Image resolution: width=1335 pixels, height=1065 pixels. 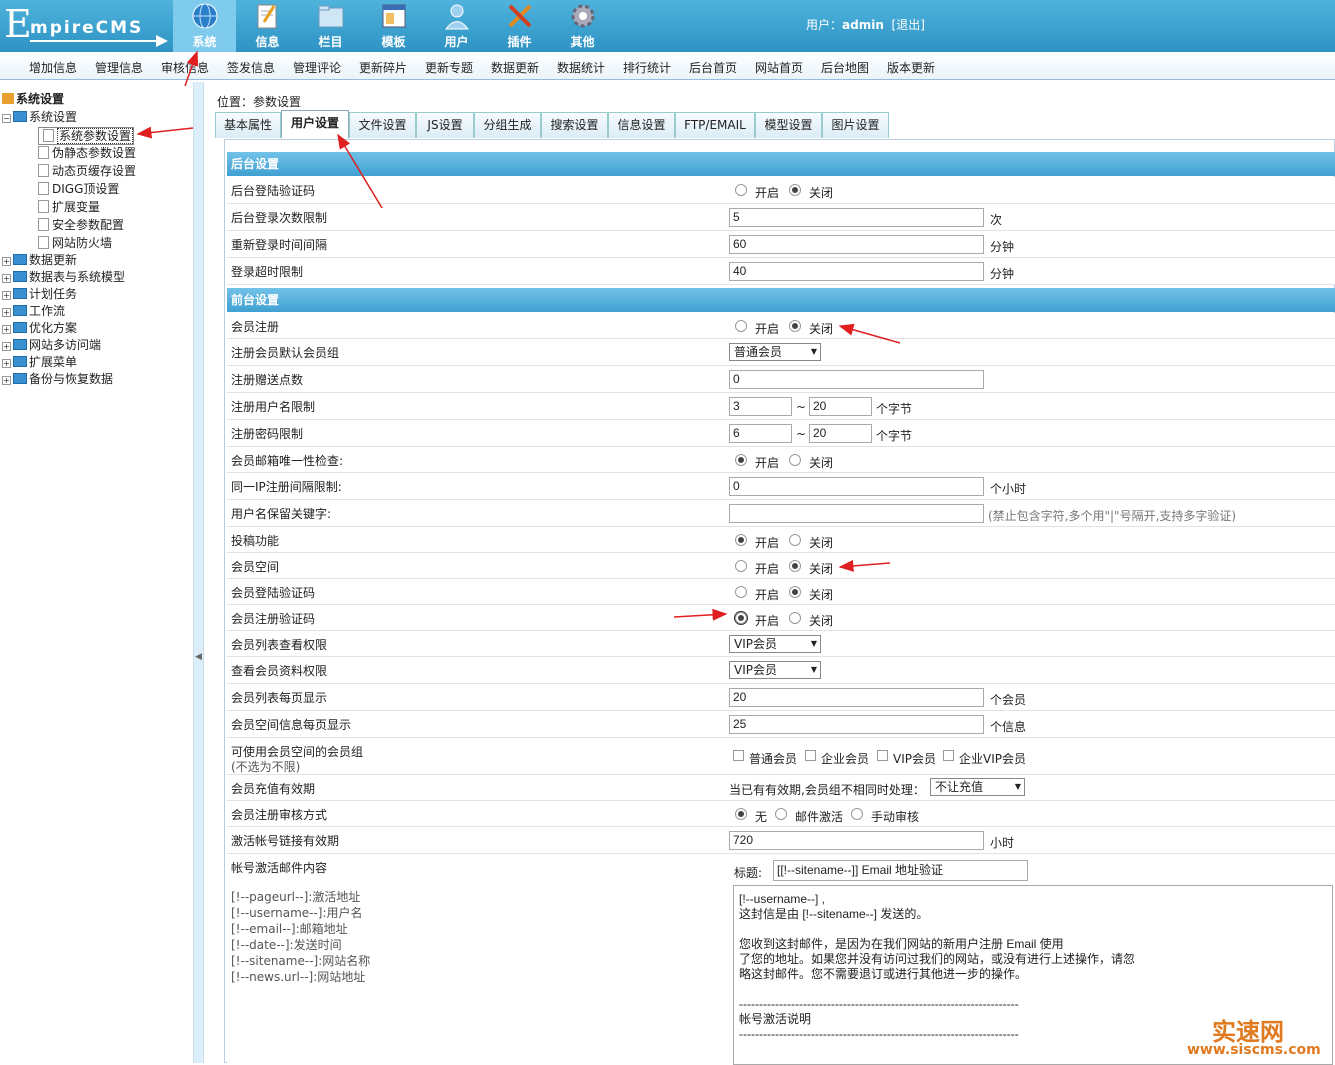 I want to click on username-min-input: 3, so click(x=760, y=406).